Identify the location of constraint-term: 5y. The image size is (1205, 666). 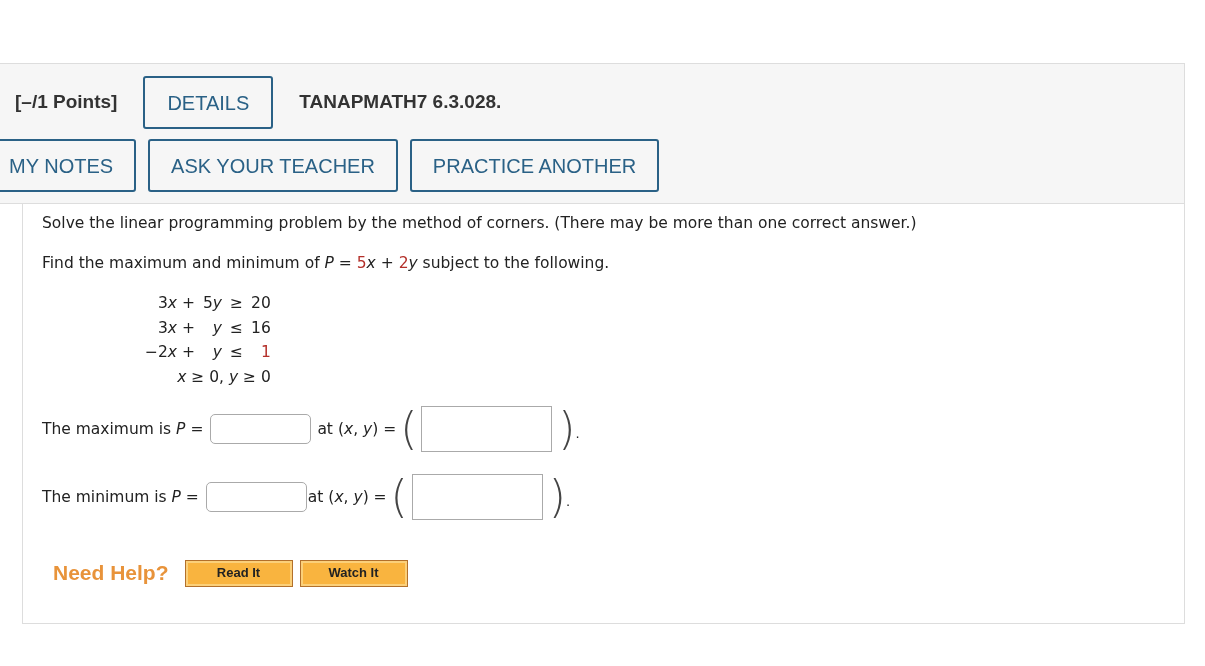
(212, 304).